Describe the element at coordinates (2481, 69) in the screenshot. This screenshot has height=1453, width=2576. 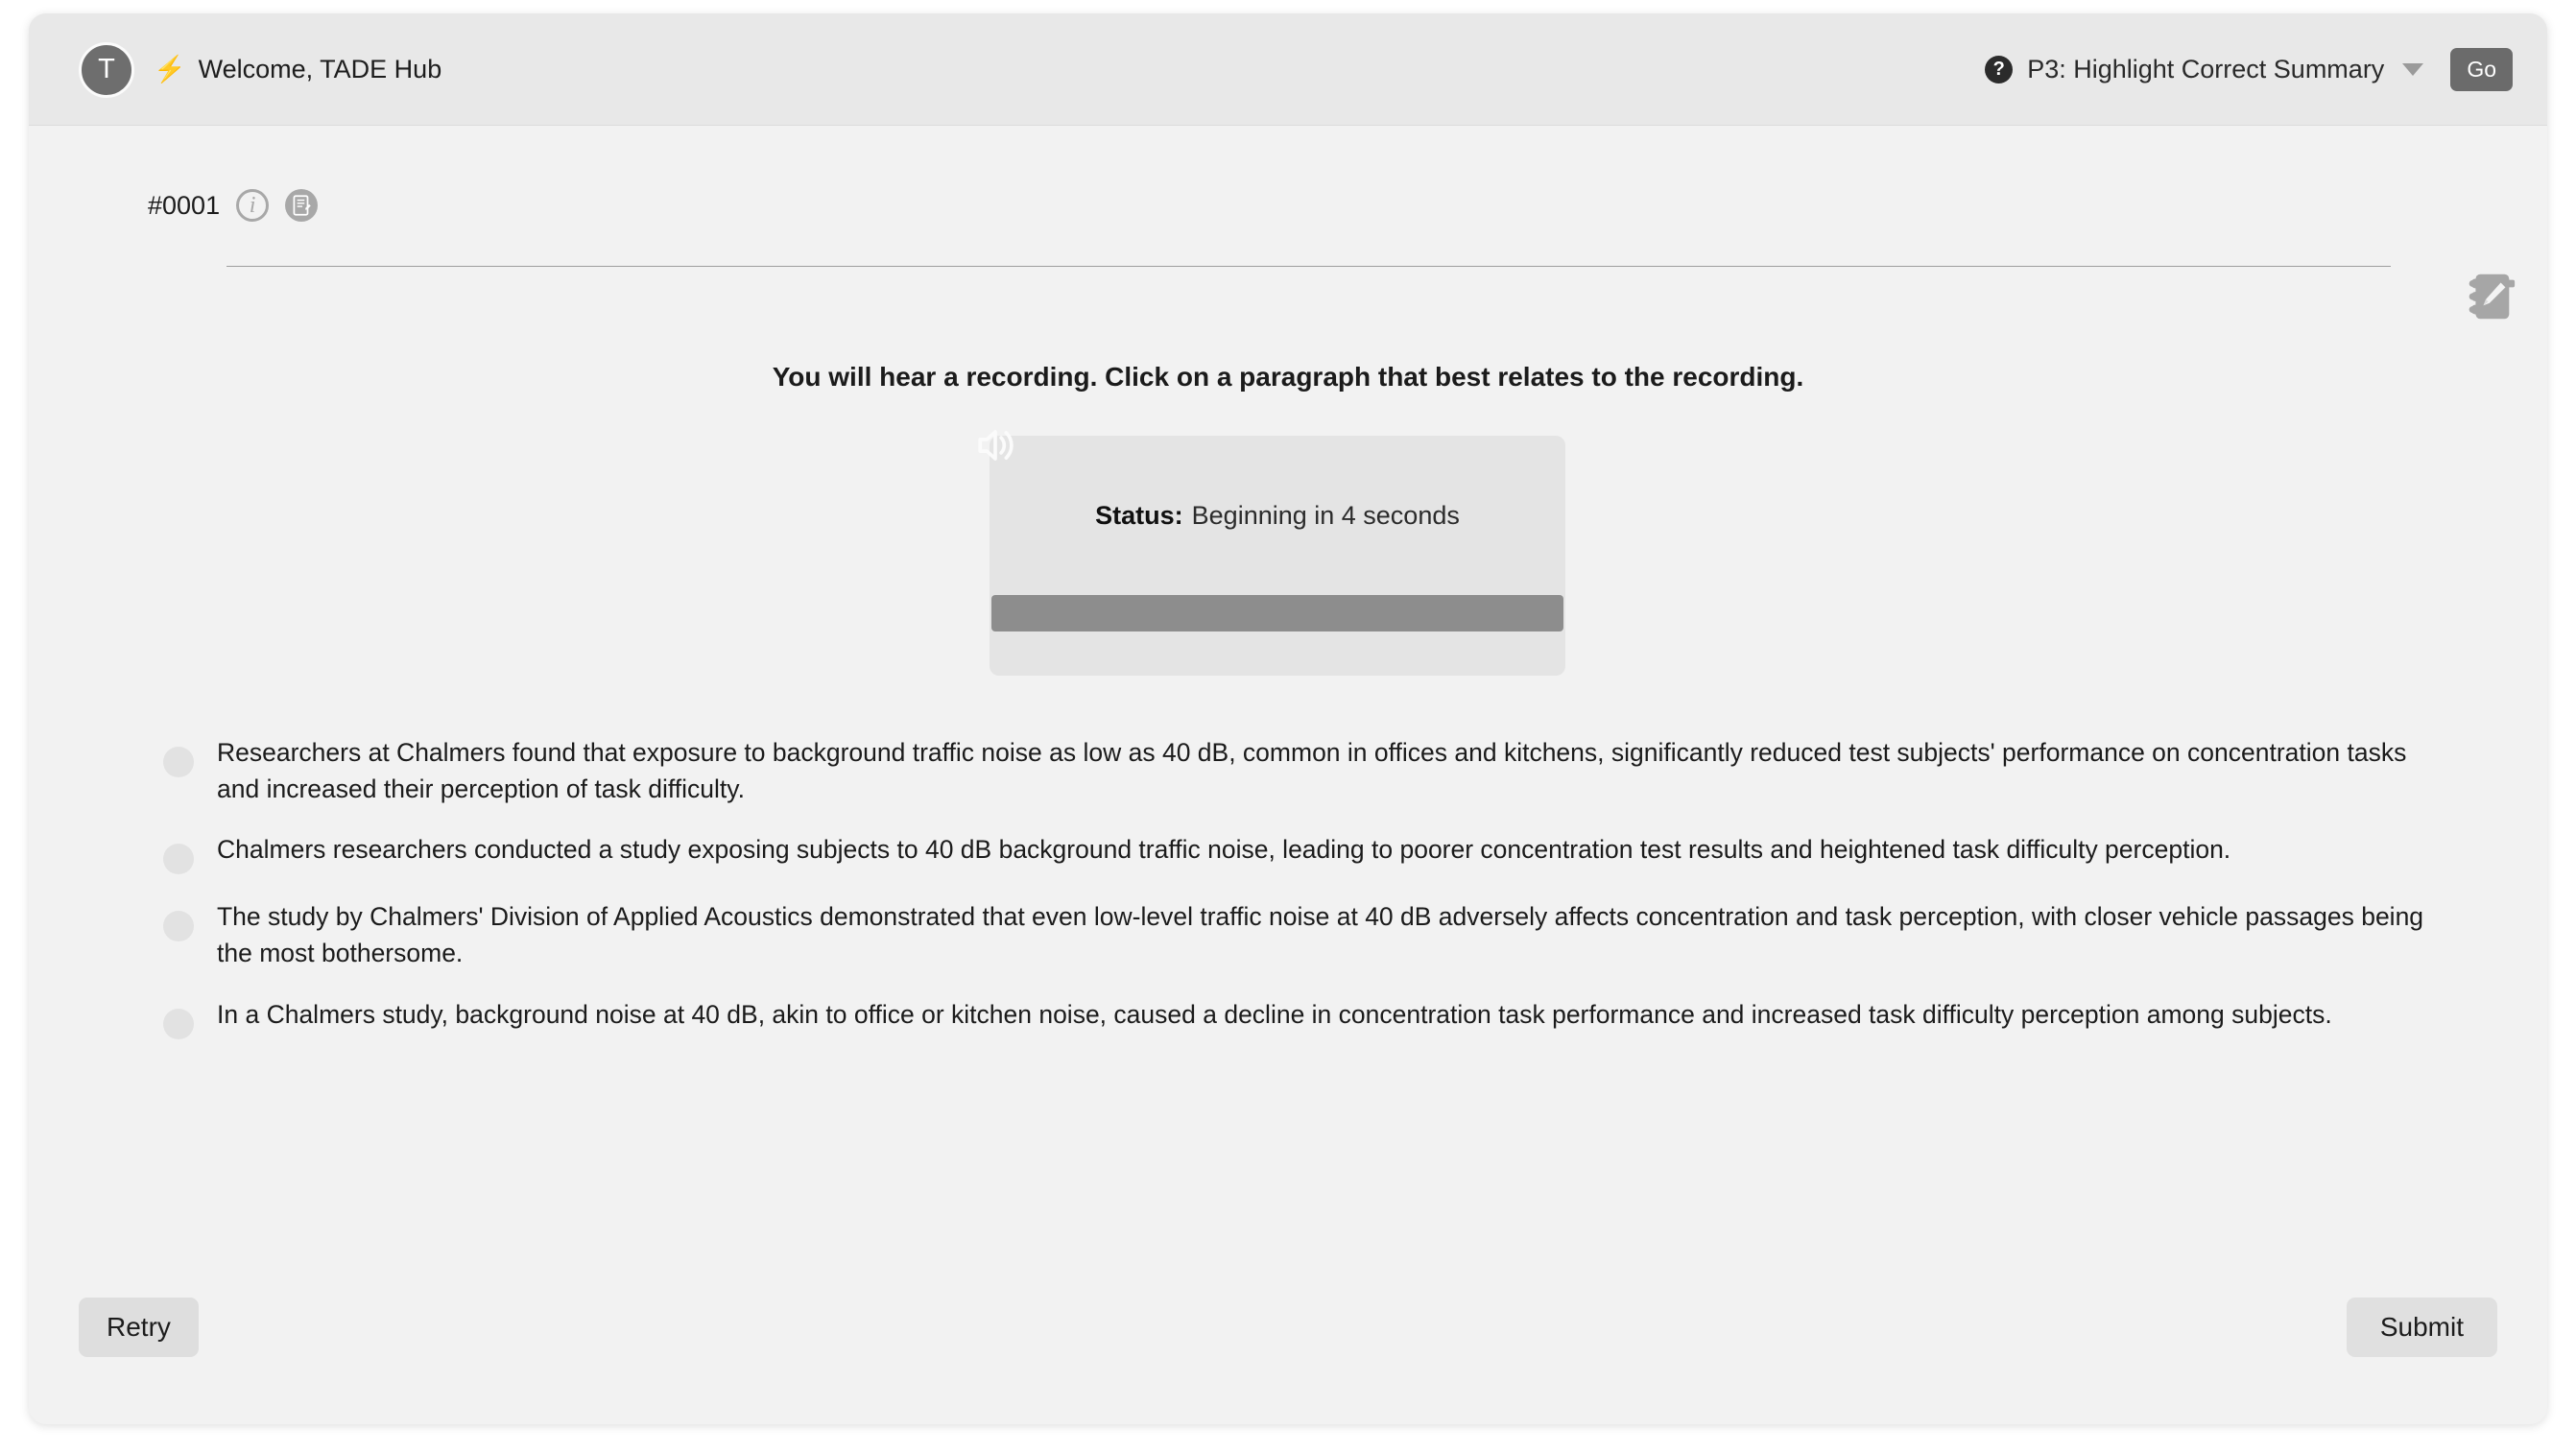
I see `go-button: Go` at that location.